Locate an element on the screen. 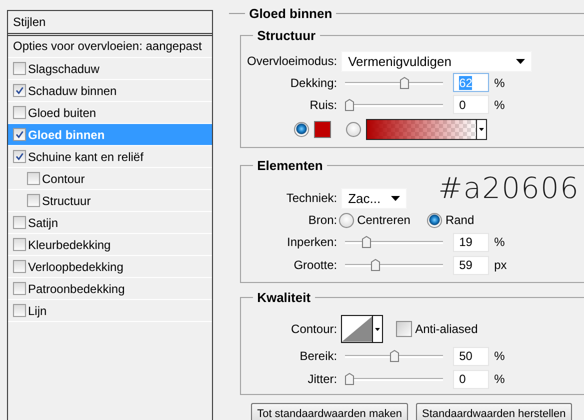 Image resolution: width=584 pixels, height=420 pixels. contour-picker is located at coordinates (362, 329).